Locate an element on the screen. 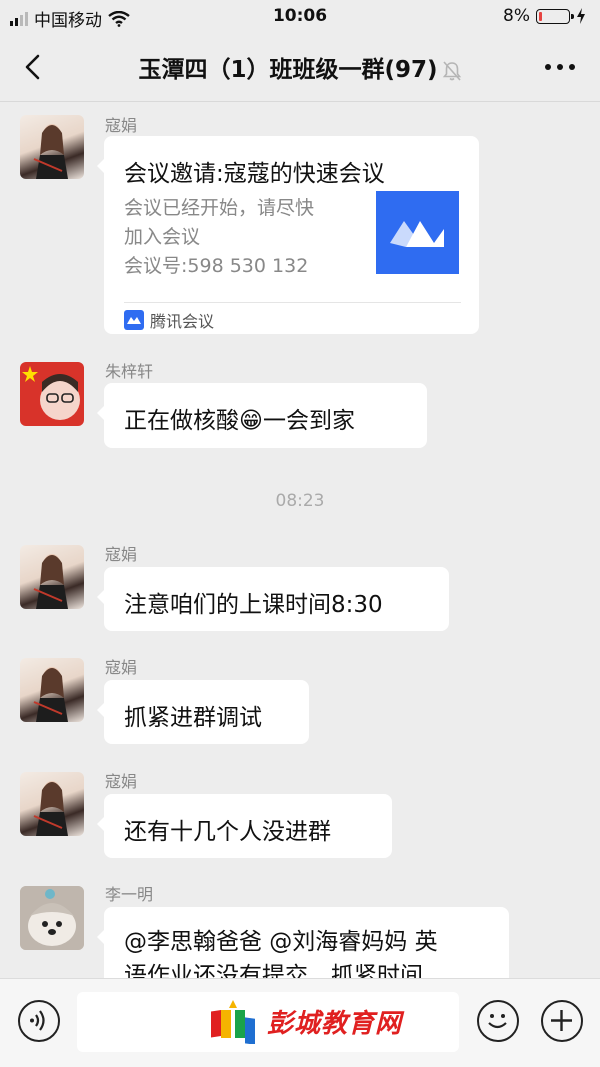 Image resolution: width=600 pixels, height=1067 pixels. card-desc-line: 加入会议 is located at coordinates (162, 237).